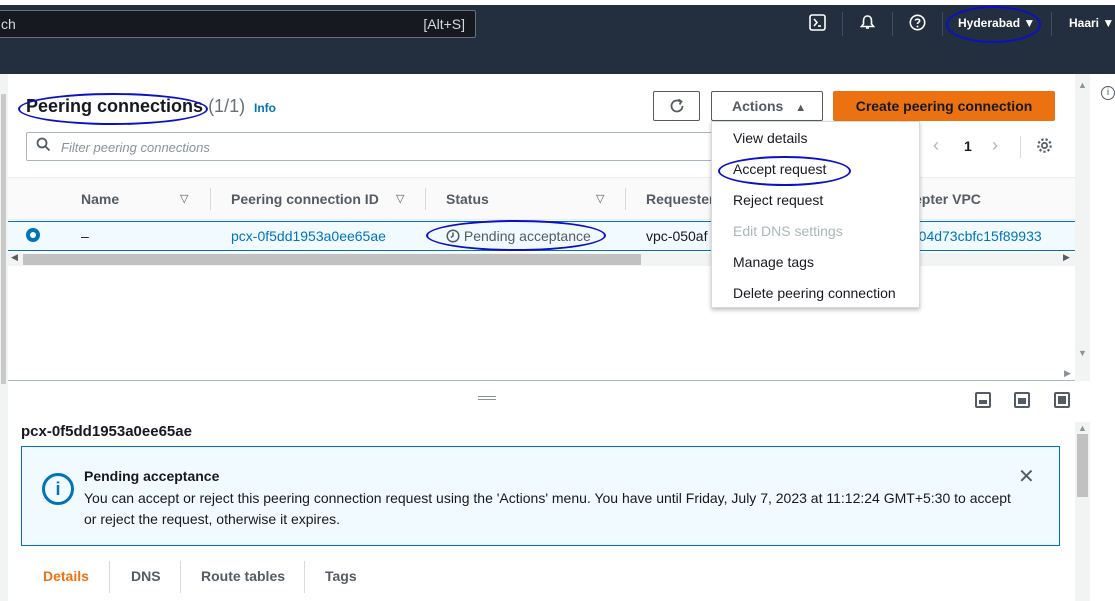  I want to click on clock-icon, so click(455, 236).